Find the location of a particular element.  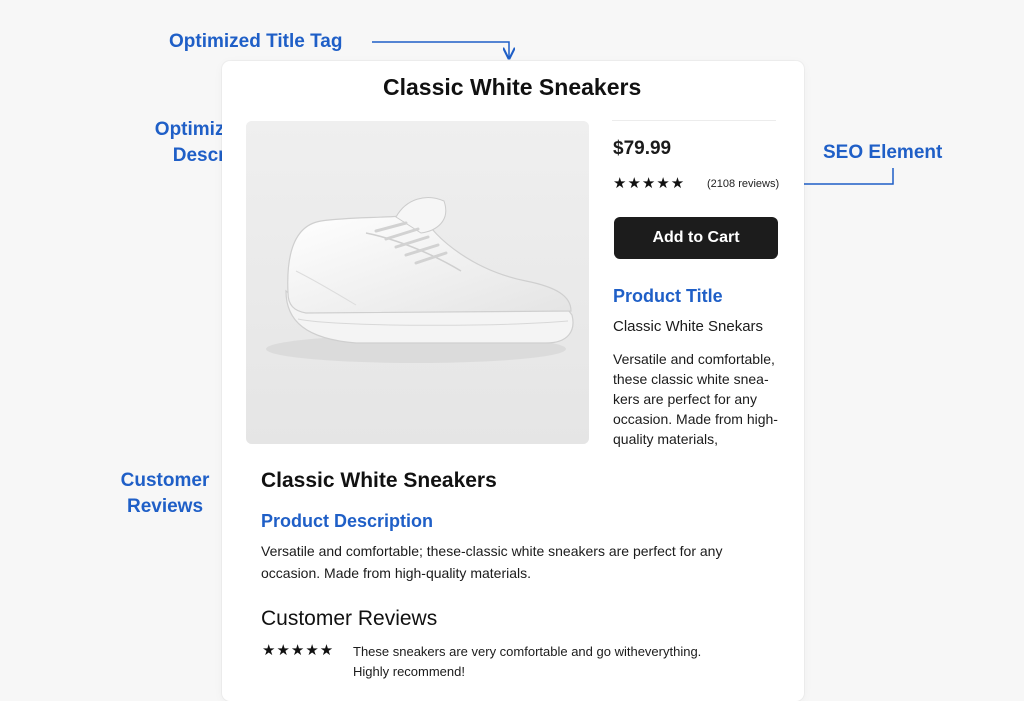

product-title-heading: Product Title is located at coordinates (668, 296).